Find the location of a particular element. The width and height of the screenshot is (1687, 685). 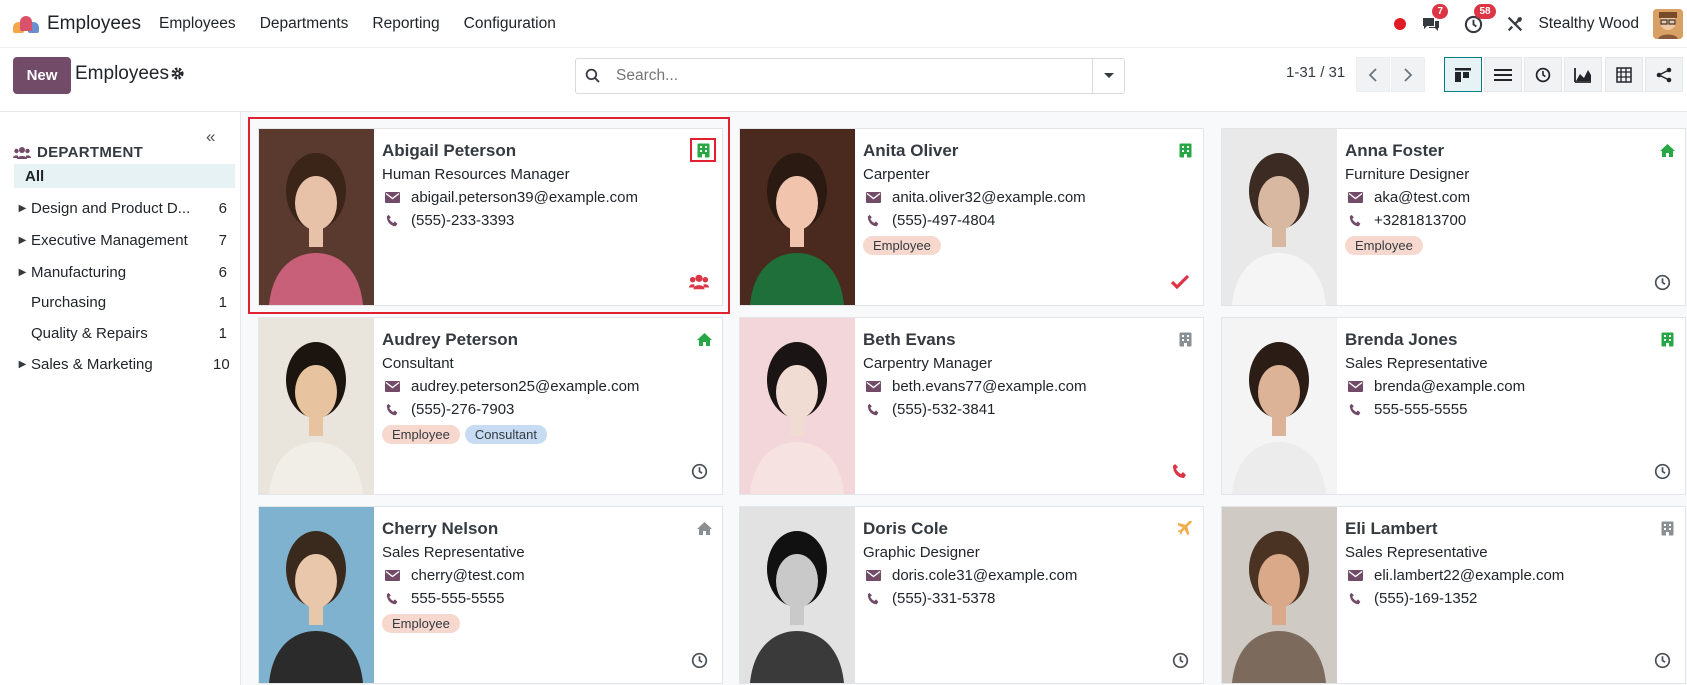

search-icon is located at coordinates (593, 76).